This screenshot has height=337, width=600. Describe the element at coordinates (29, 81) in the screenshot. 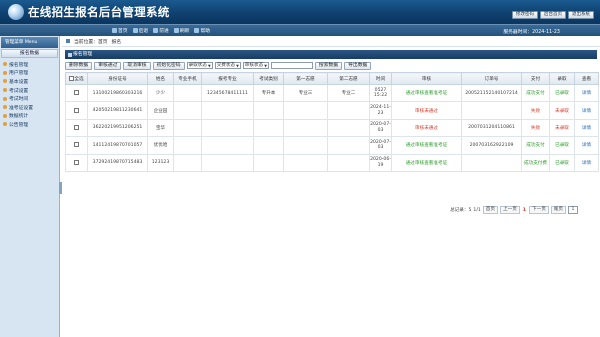

I see `sidebar-item-basic-settings: 基本设置` at that location.